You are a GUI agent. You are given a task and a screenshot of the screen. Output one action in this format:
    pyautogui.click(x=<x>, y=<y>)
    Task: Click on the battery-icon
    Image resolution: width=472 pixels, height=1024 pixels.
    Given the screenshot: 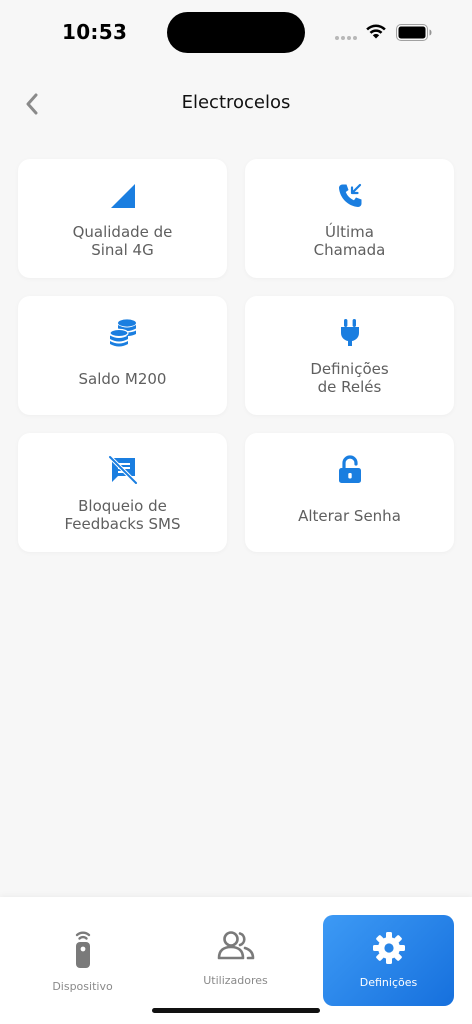 What is the action you would take?
    pyautogui.click(x=414, y=32)
    